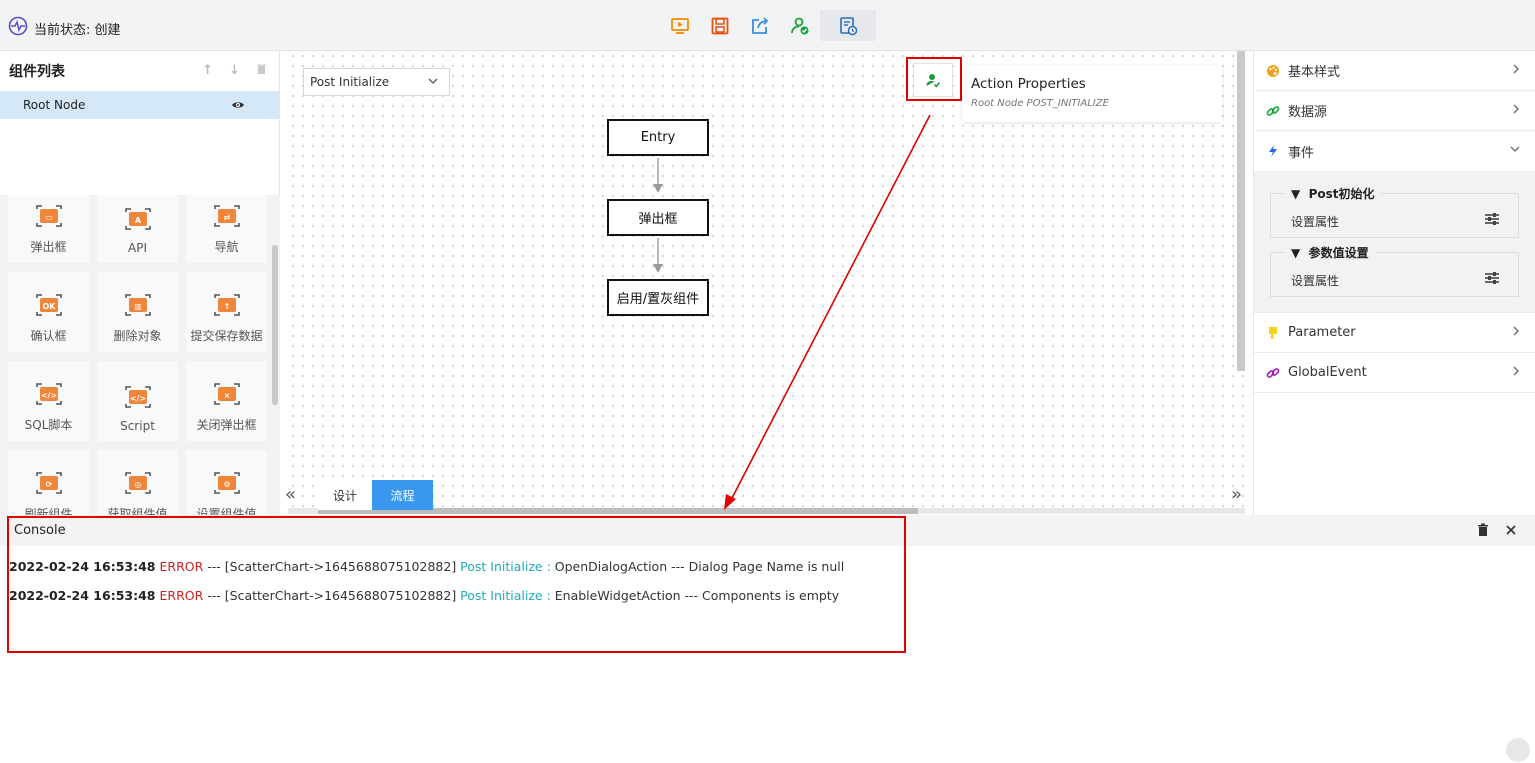 This screenshot has height=763, width=1535. Describe the element at coordinates (139, 105) in the screenshot. I see `tree-node-root: Root Node` at that location.